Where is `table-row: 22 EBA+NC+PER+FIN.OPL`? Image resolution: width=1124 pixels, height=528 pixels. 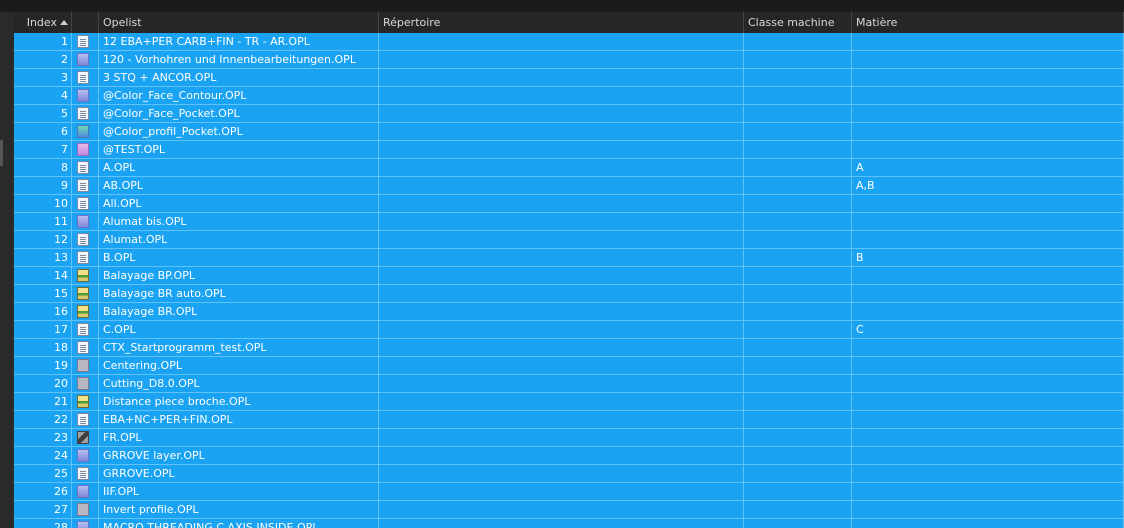 table-row: 22 EBA+NC+PER+FIN.OPL is located at coordinates (569, 420).